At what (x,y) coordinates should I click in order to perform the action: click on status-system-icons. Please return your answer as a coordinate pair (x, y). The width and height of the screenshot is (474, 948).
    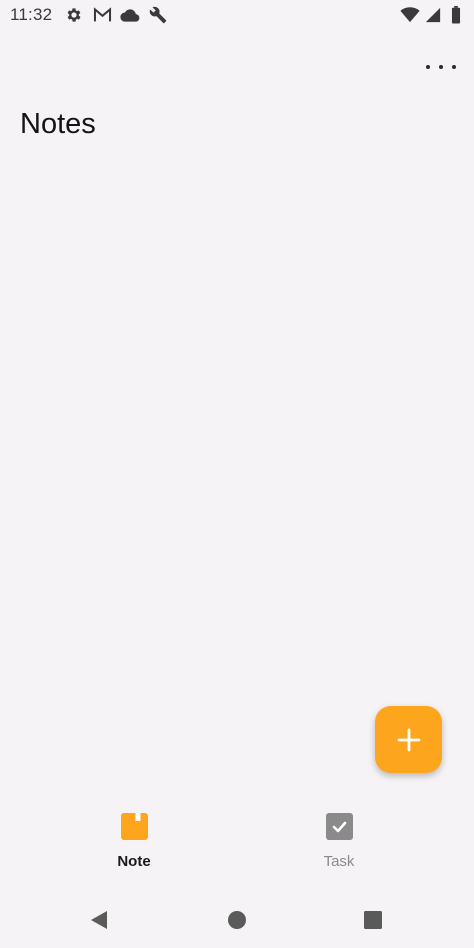
    Looking at the image, I should click on (433, 15).